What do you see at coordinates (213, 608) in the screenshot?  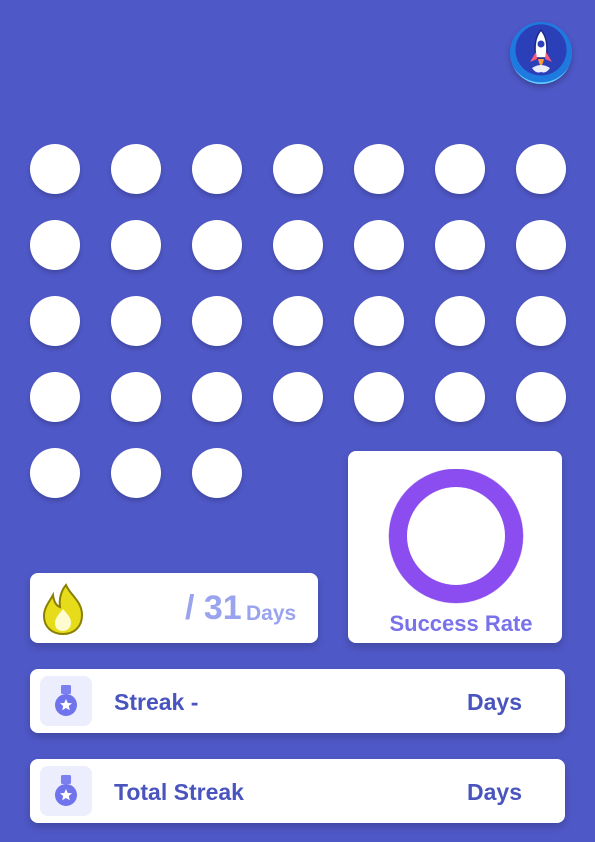 I see `progress-total: / 31` at bounding box center [213, 608].